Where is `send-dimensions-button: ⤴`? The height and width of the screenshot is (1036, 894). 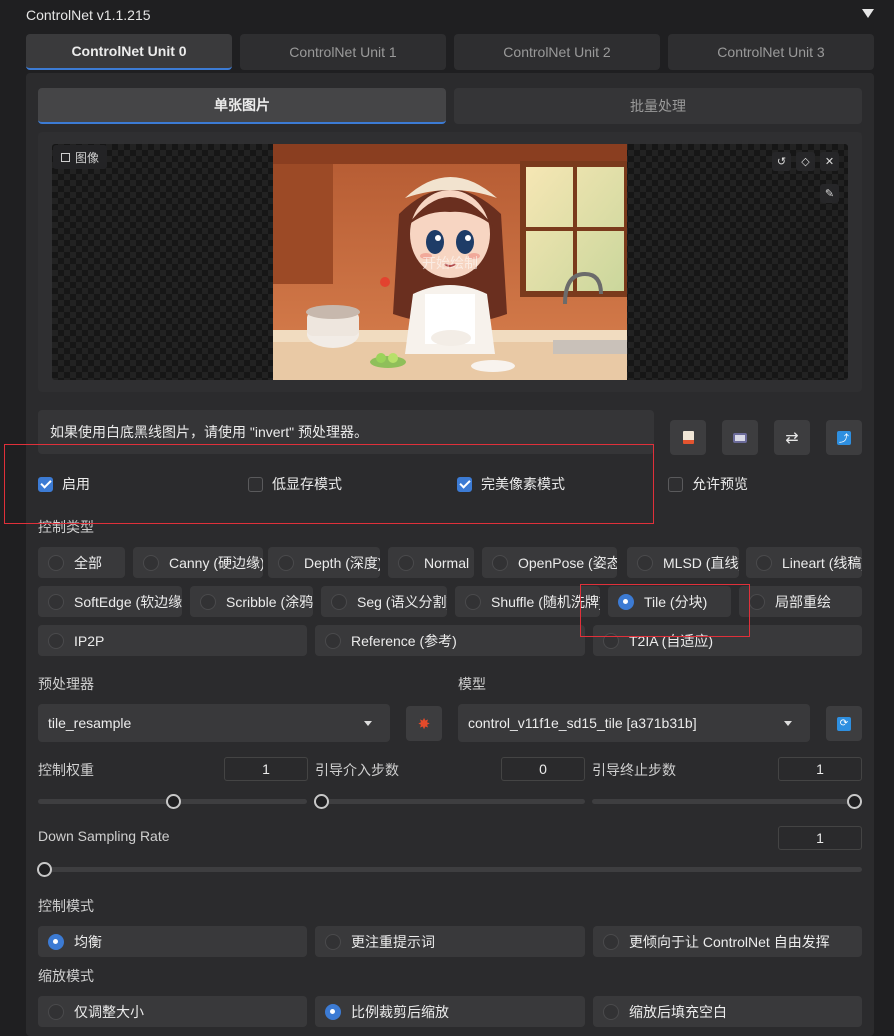
send-dimensions-button: ⤴ is located at coordinates (844, 437).